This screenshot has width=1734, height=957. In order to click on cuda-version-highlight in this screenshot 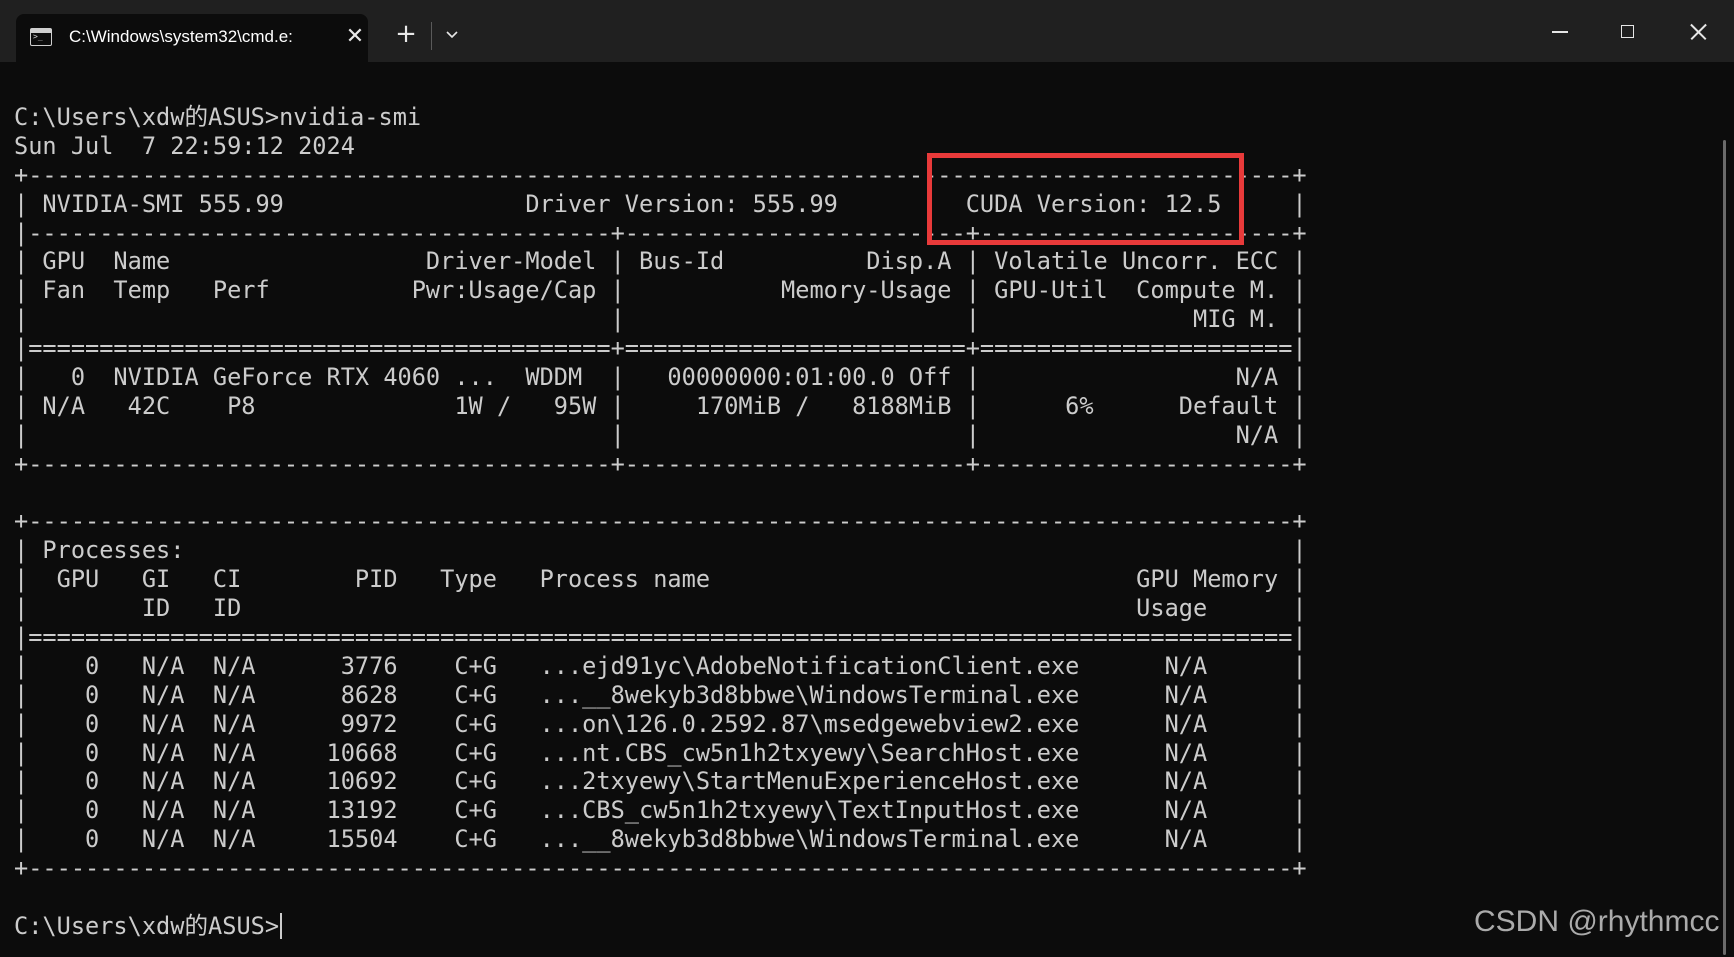, I will do `click(1085, 199)`.